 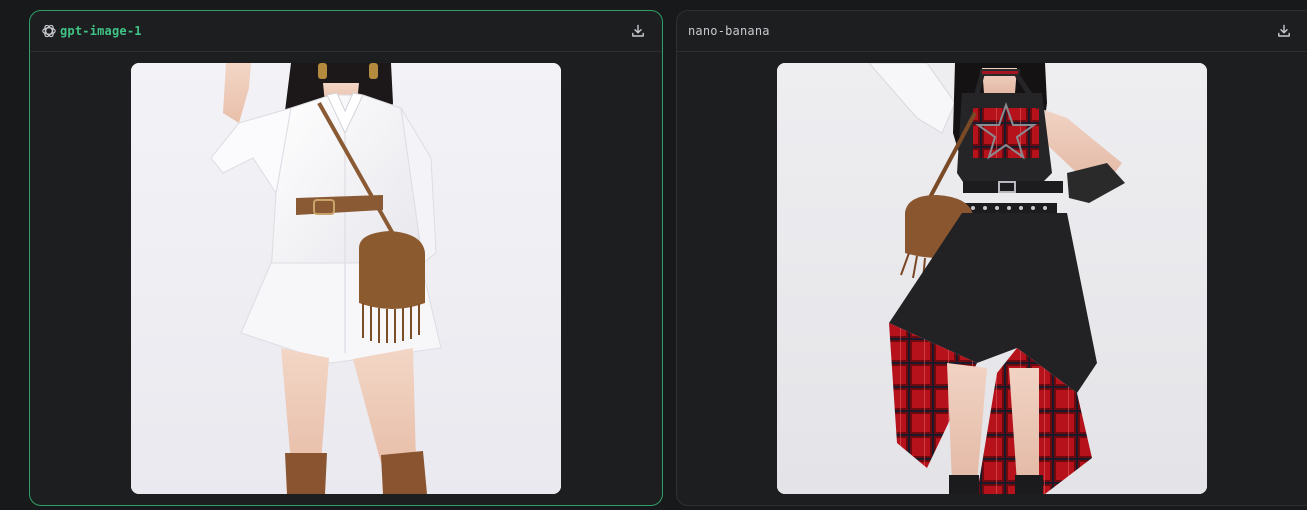 I want to click on openai-logo-icon, so click(x=49, y=31).